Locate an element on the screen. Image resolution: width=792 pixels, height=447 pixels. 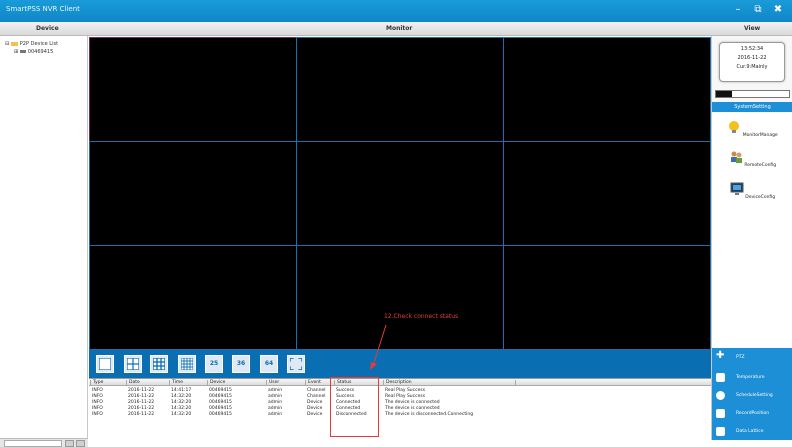
log-cell: The device is connected is located at coordinates (412, 408).